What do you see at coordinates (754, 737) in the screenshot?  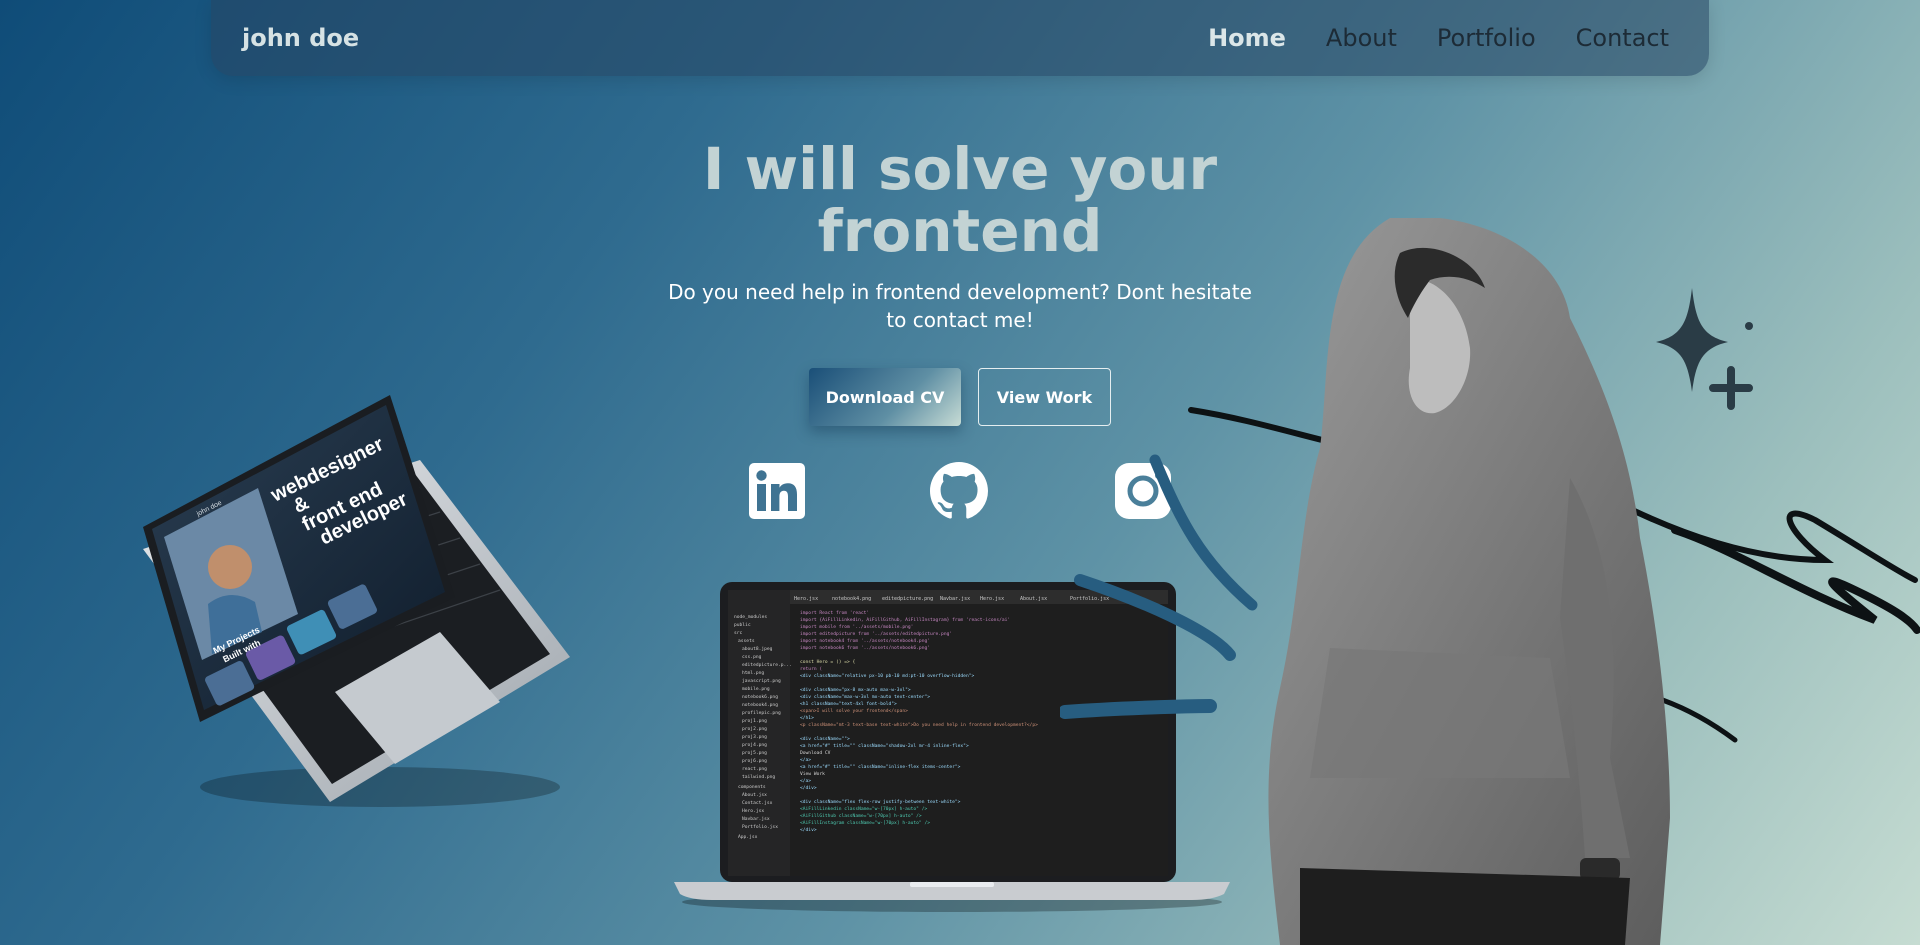 I see `svg-text: proj3.png` at bounding box center [754, 737].